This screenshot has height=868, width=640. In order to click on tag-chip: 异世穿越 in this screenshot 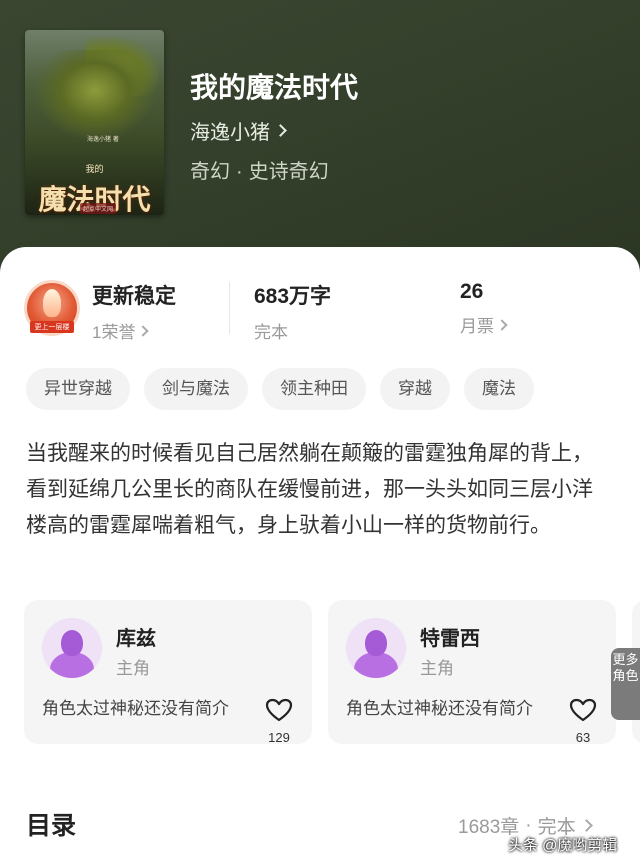, I will do `click(78, 389)`.